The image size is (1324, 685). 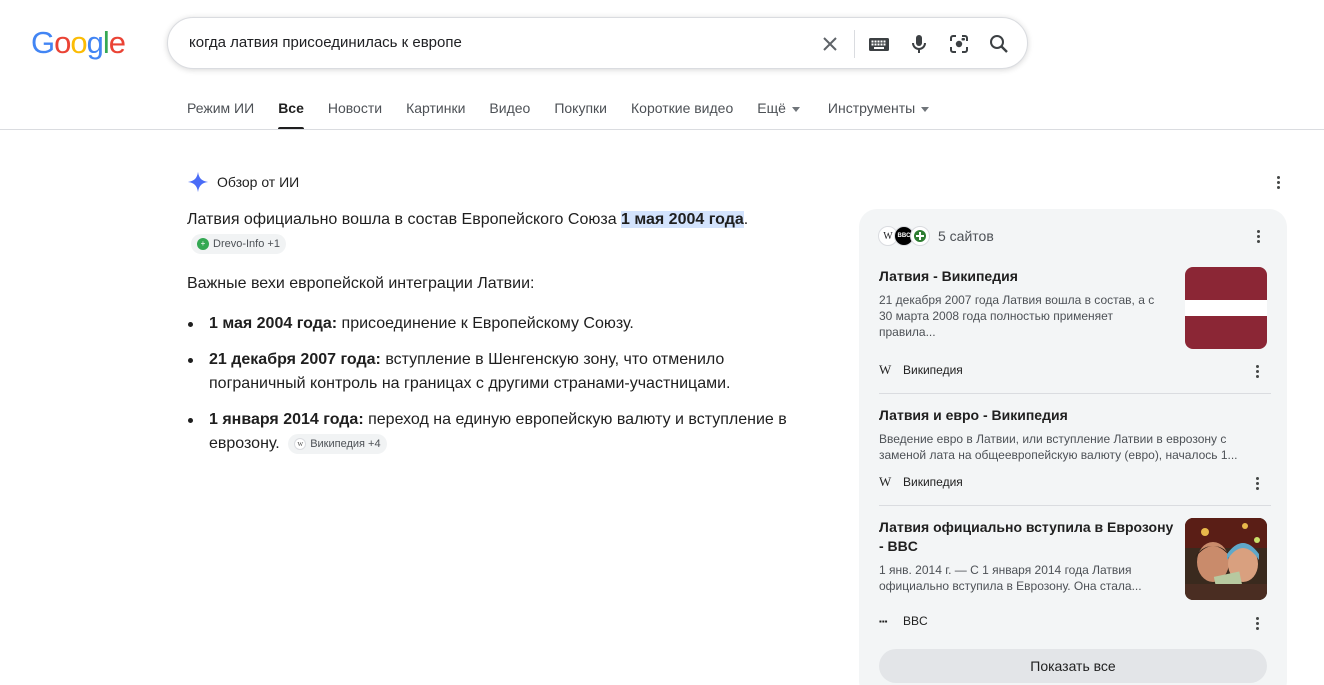 I want to click on ai-intro-highlight: 1 мая 2004 года, so click(x=682, y=219).